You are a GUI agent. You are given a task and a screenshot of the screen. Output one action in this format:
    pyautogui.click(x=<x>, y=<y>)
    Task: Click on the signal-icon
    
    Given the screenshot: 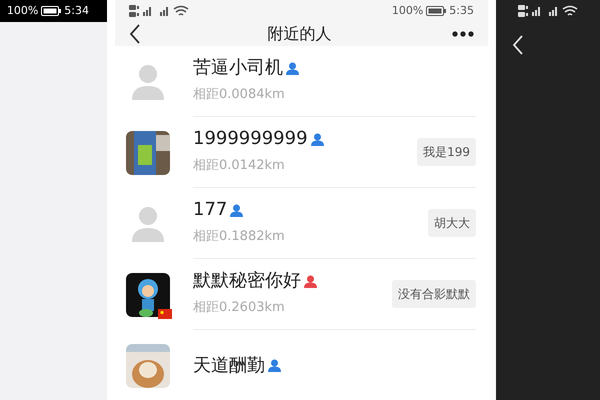 What is the action you would take?
    pyautogui.click(x=160, y=11)
    